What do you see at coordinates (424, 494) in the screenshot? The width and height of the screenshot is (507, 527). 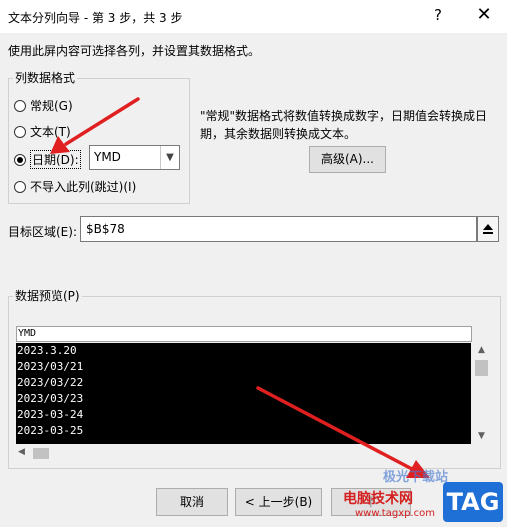 I see `watermark: 极光下载站 电脑技术网 www.tagxp.com TAG` at bounding box center [424, 494].